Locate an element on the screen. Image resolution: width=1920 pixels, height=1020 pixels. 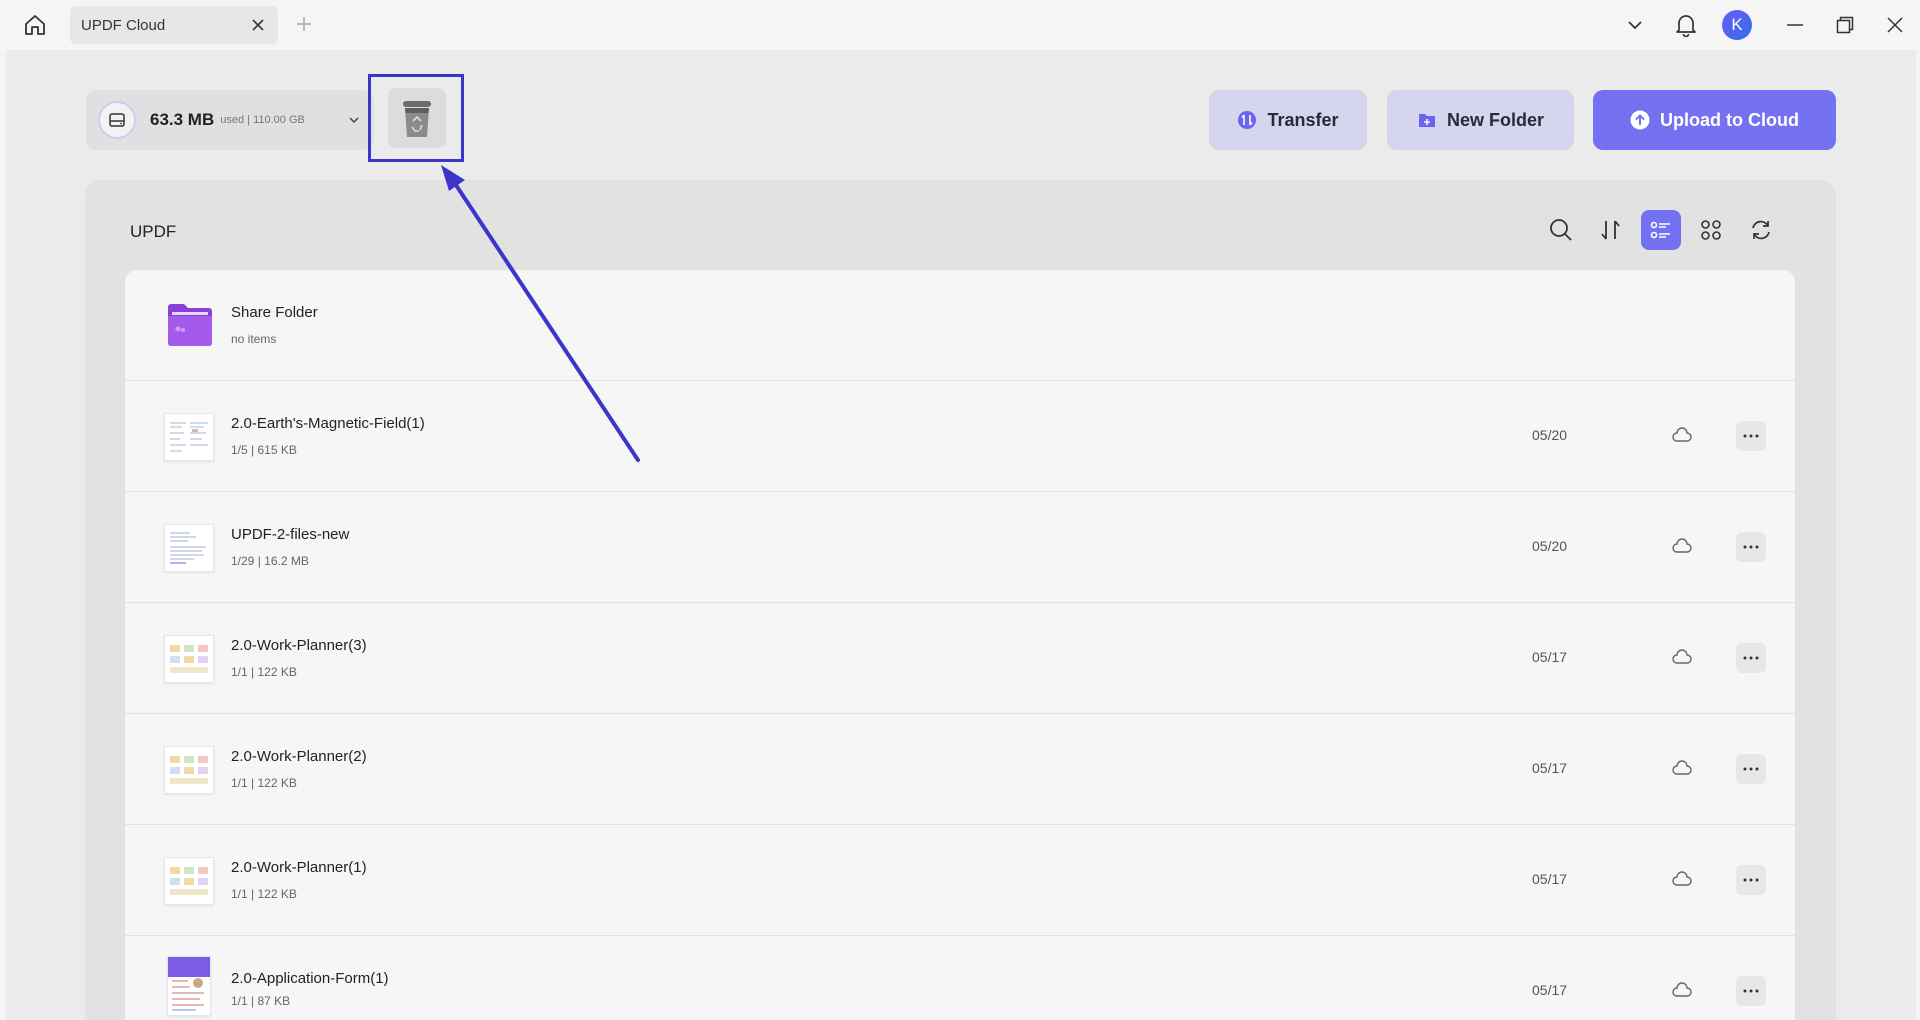
plus-icon is located at coordinates (304, 24).